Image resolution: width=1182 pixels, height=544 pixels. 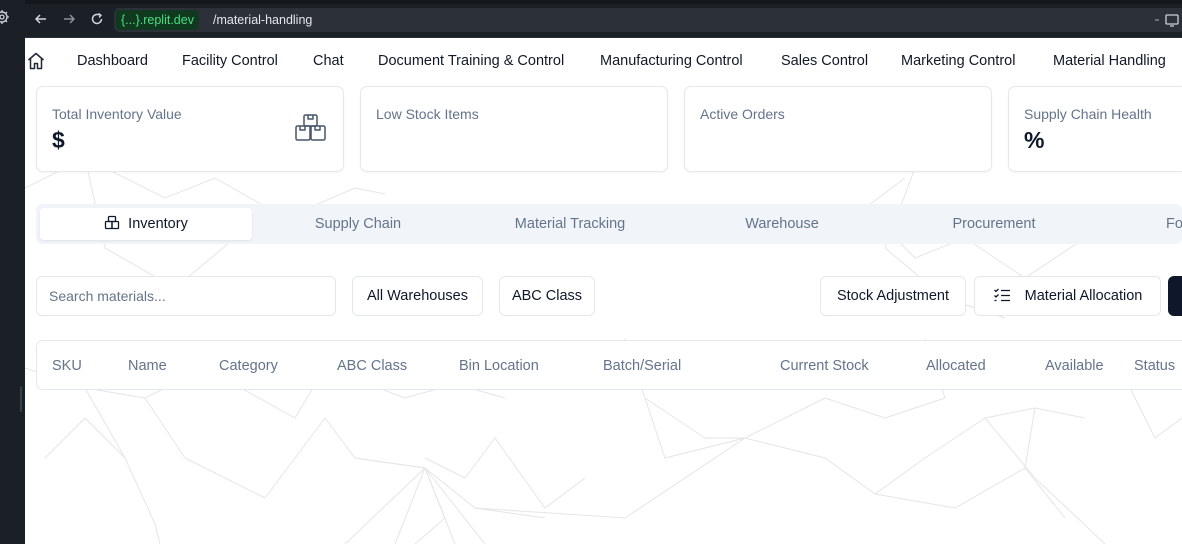 What do you see at coordinates (1175, 296) in the screenshot?
I see `primary-action-button` at bounding box center [1175, 296].